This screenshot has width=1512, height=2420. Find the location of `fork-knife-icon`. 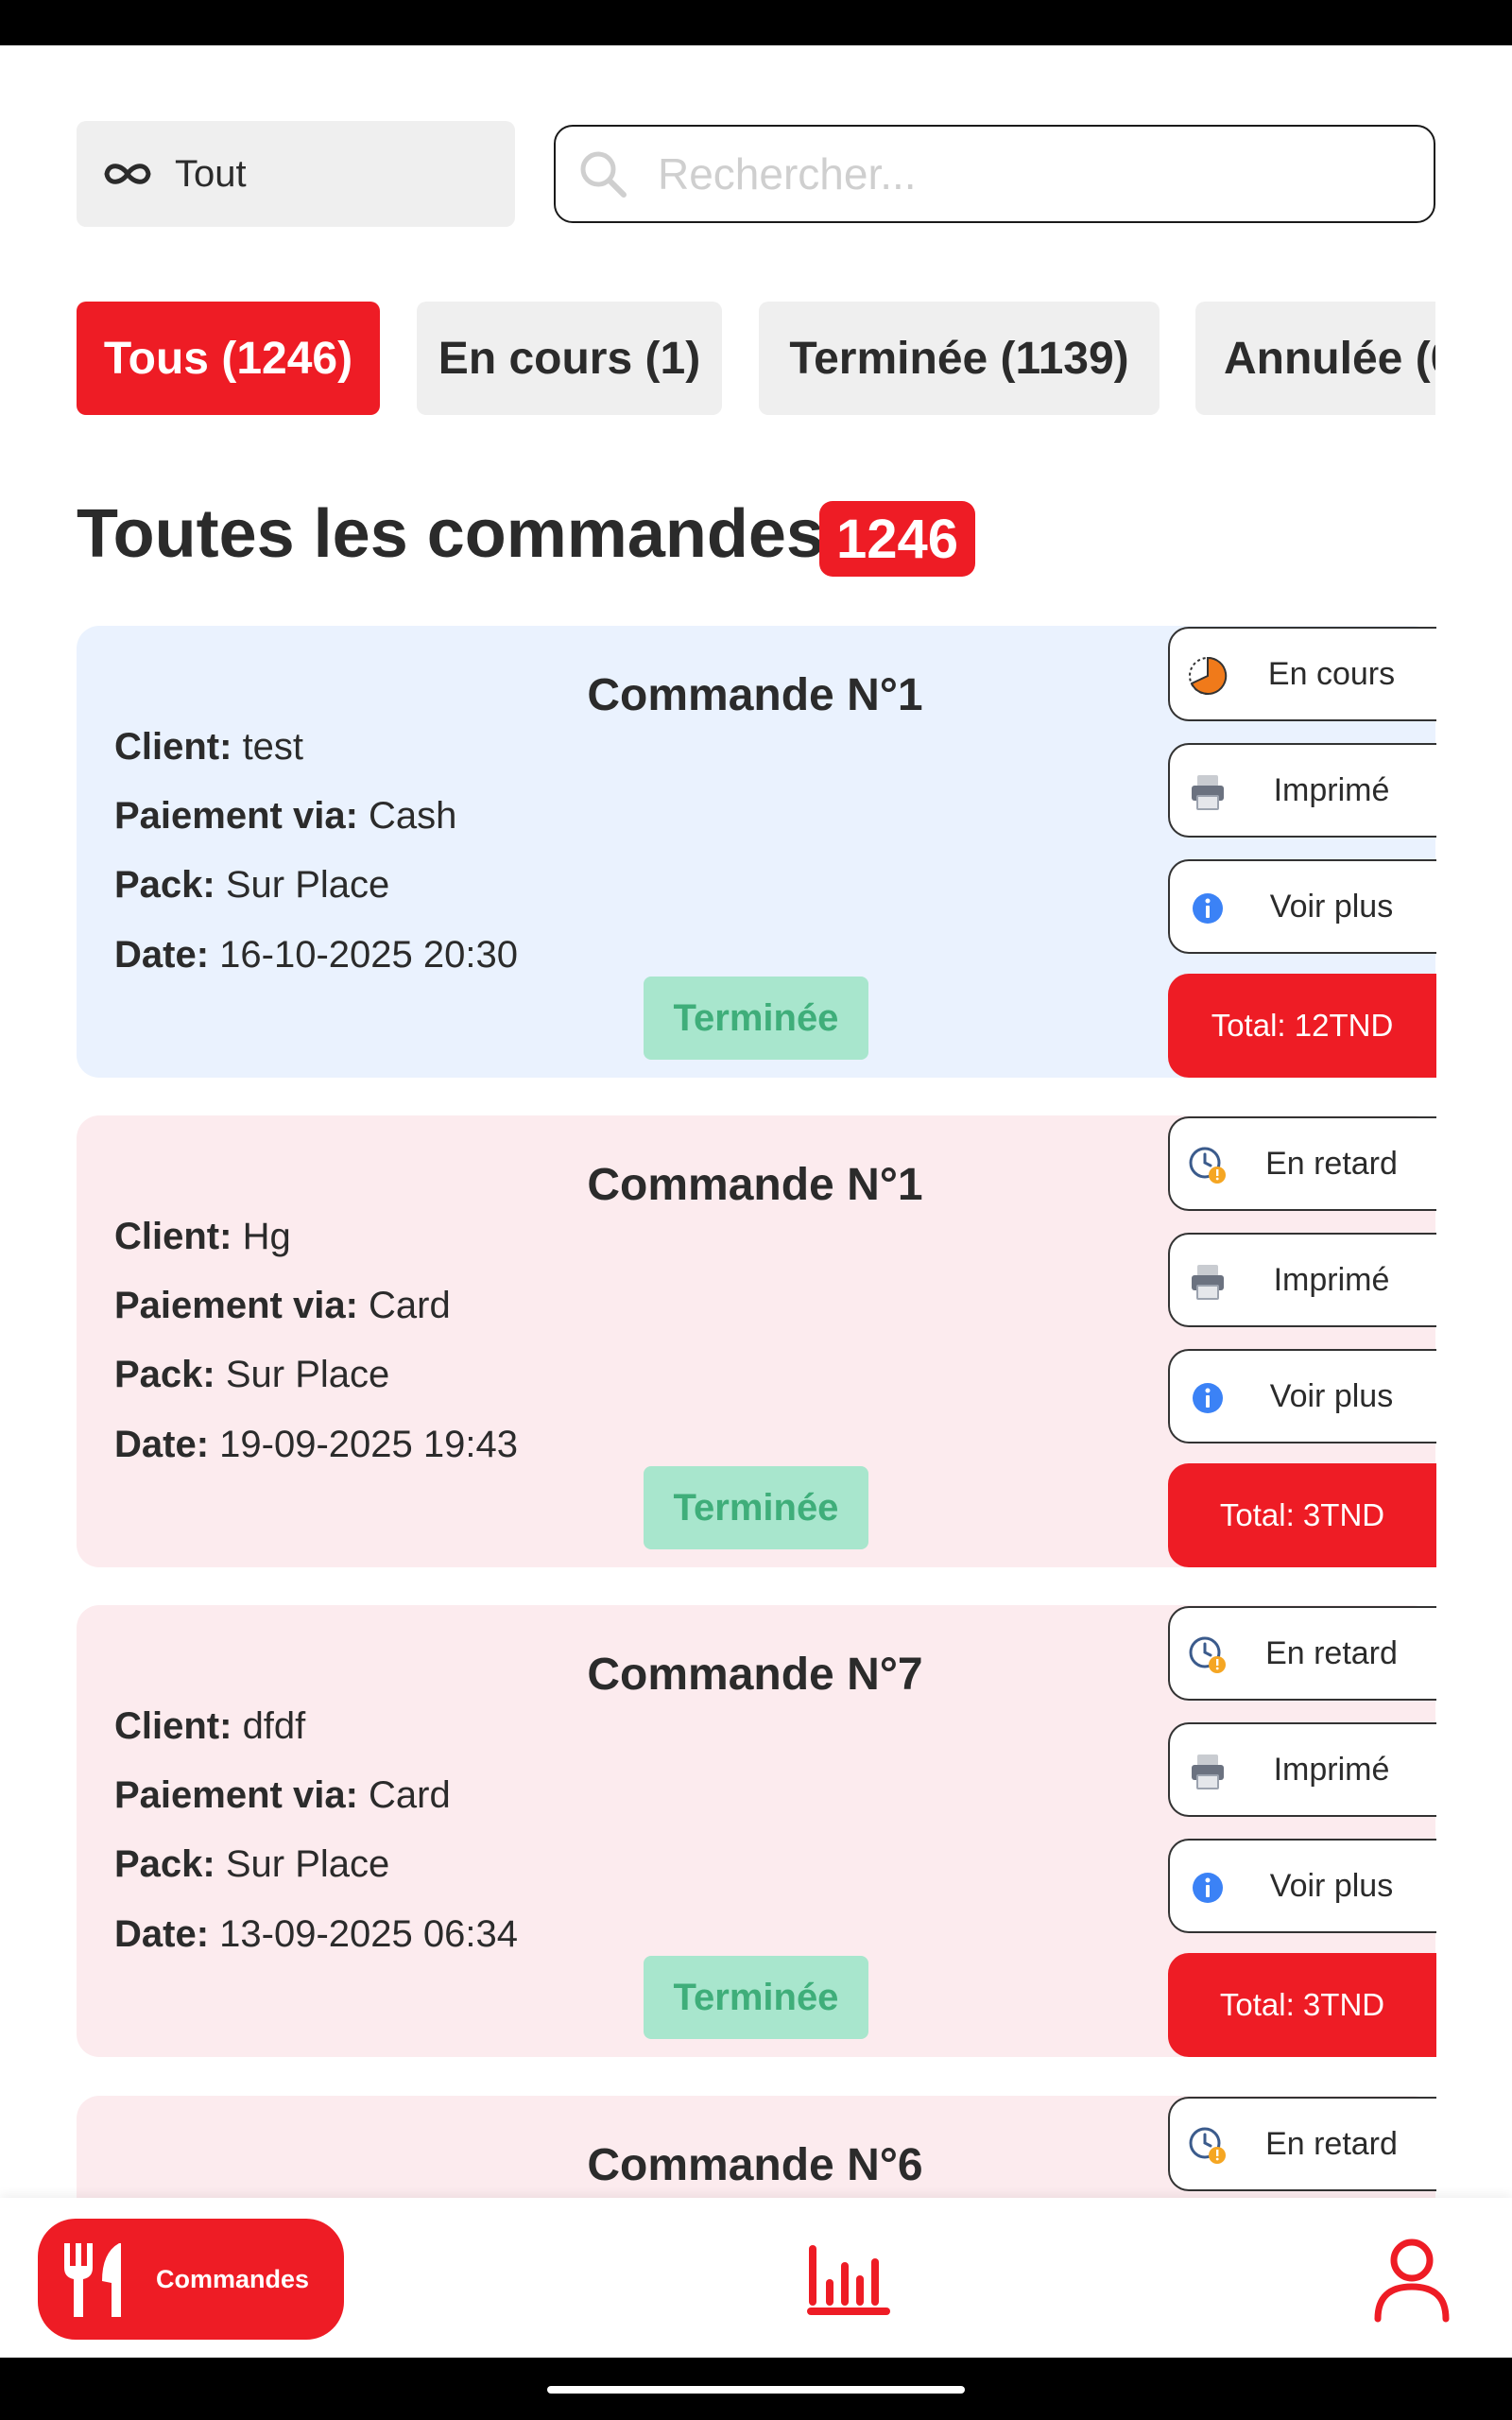

fork-knife-icon is located at coordinates (92, 2280).